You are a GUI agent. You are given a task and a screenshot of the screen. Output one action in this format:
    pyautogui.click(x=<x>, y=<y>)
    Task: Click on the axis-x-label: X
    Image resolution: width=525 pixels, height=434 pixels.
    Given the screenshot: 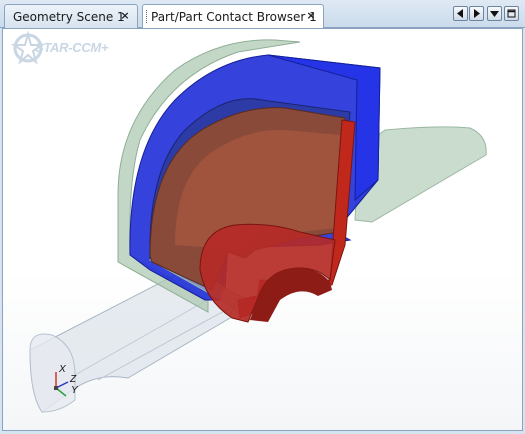 What is the action you would take?
    pyautogui.click(x=62, y=369)
    